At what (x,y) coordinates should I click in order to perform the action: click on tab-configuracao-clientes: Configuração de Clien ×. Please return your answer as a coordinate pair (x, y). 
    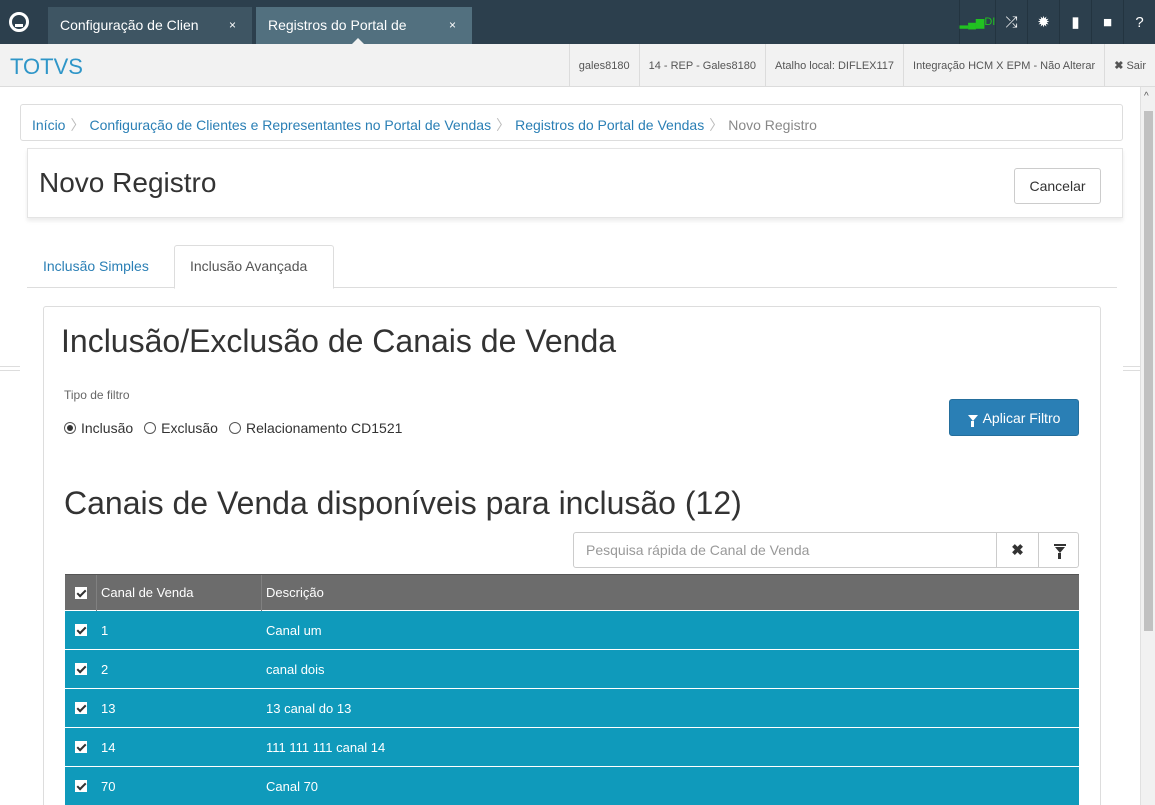
    Looking at the image, I should click on (150, 25).